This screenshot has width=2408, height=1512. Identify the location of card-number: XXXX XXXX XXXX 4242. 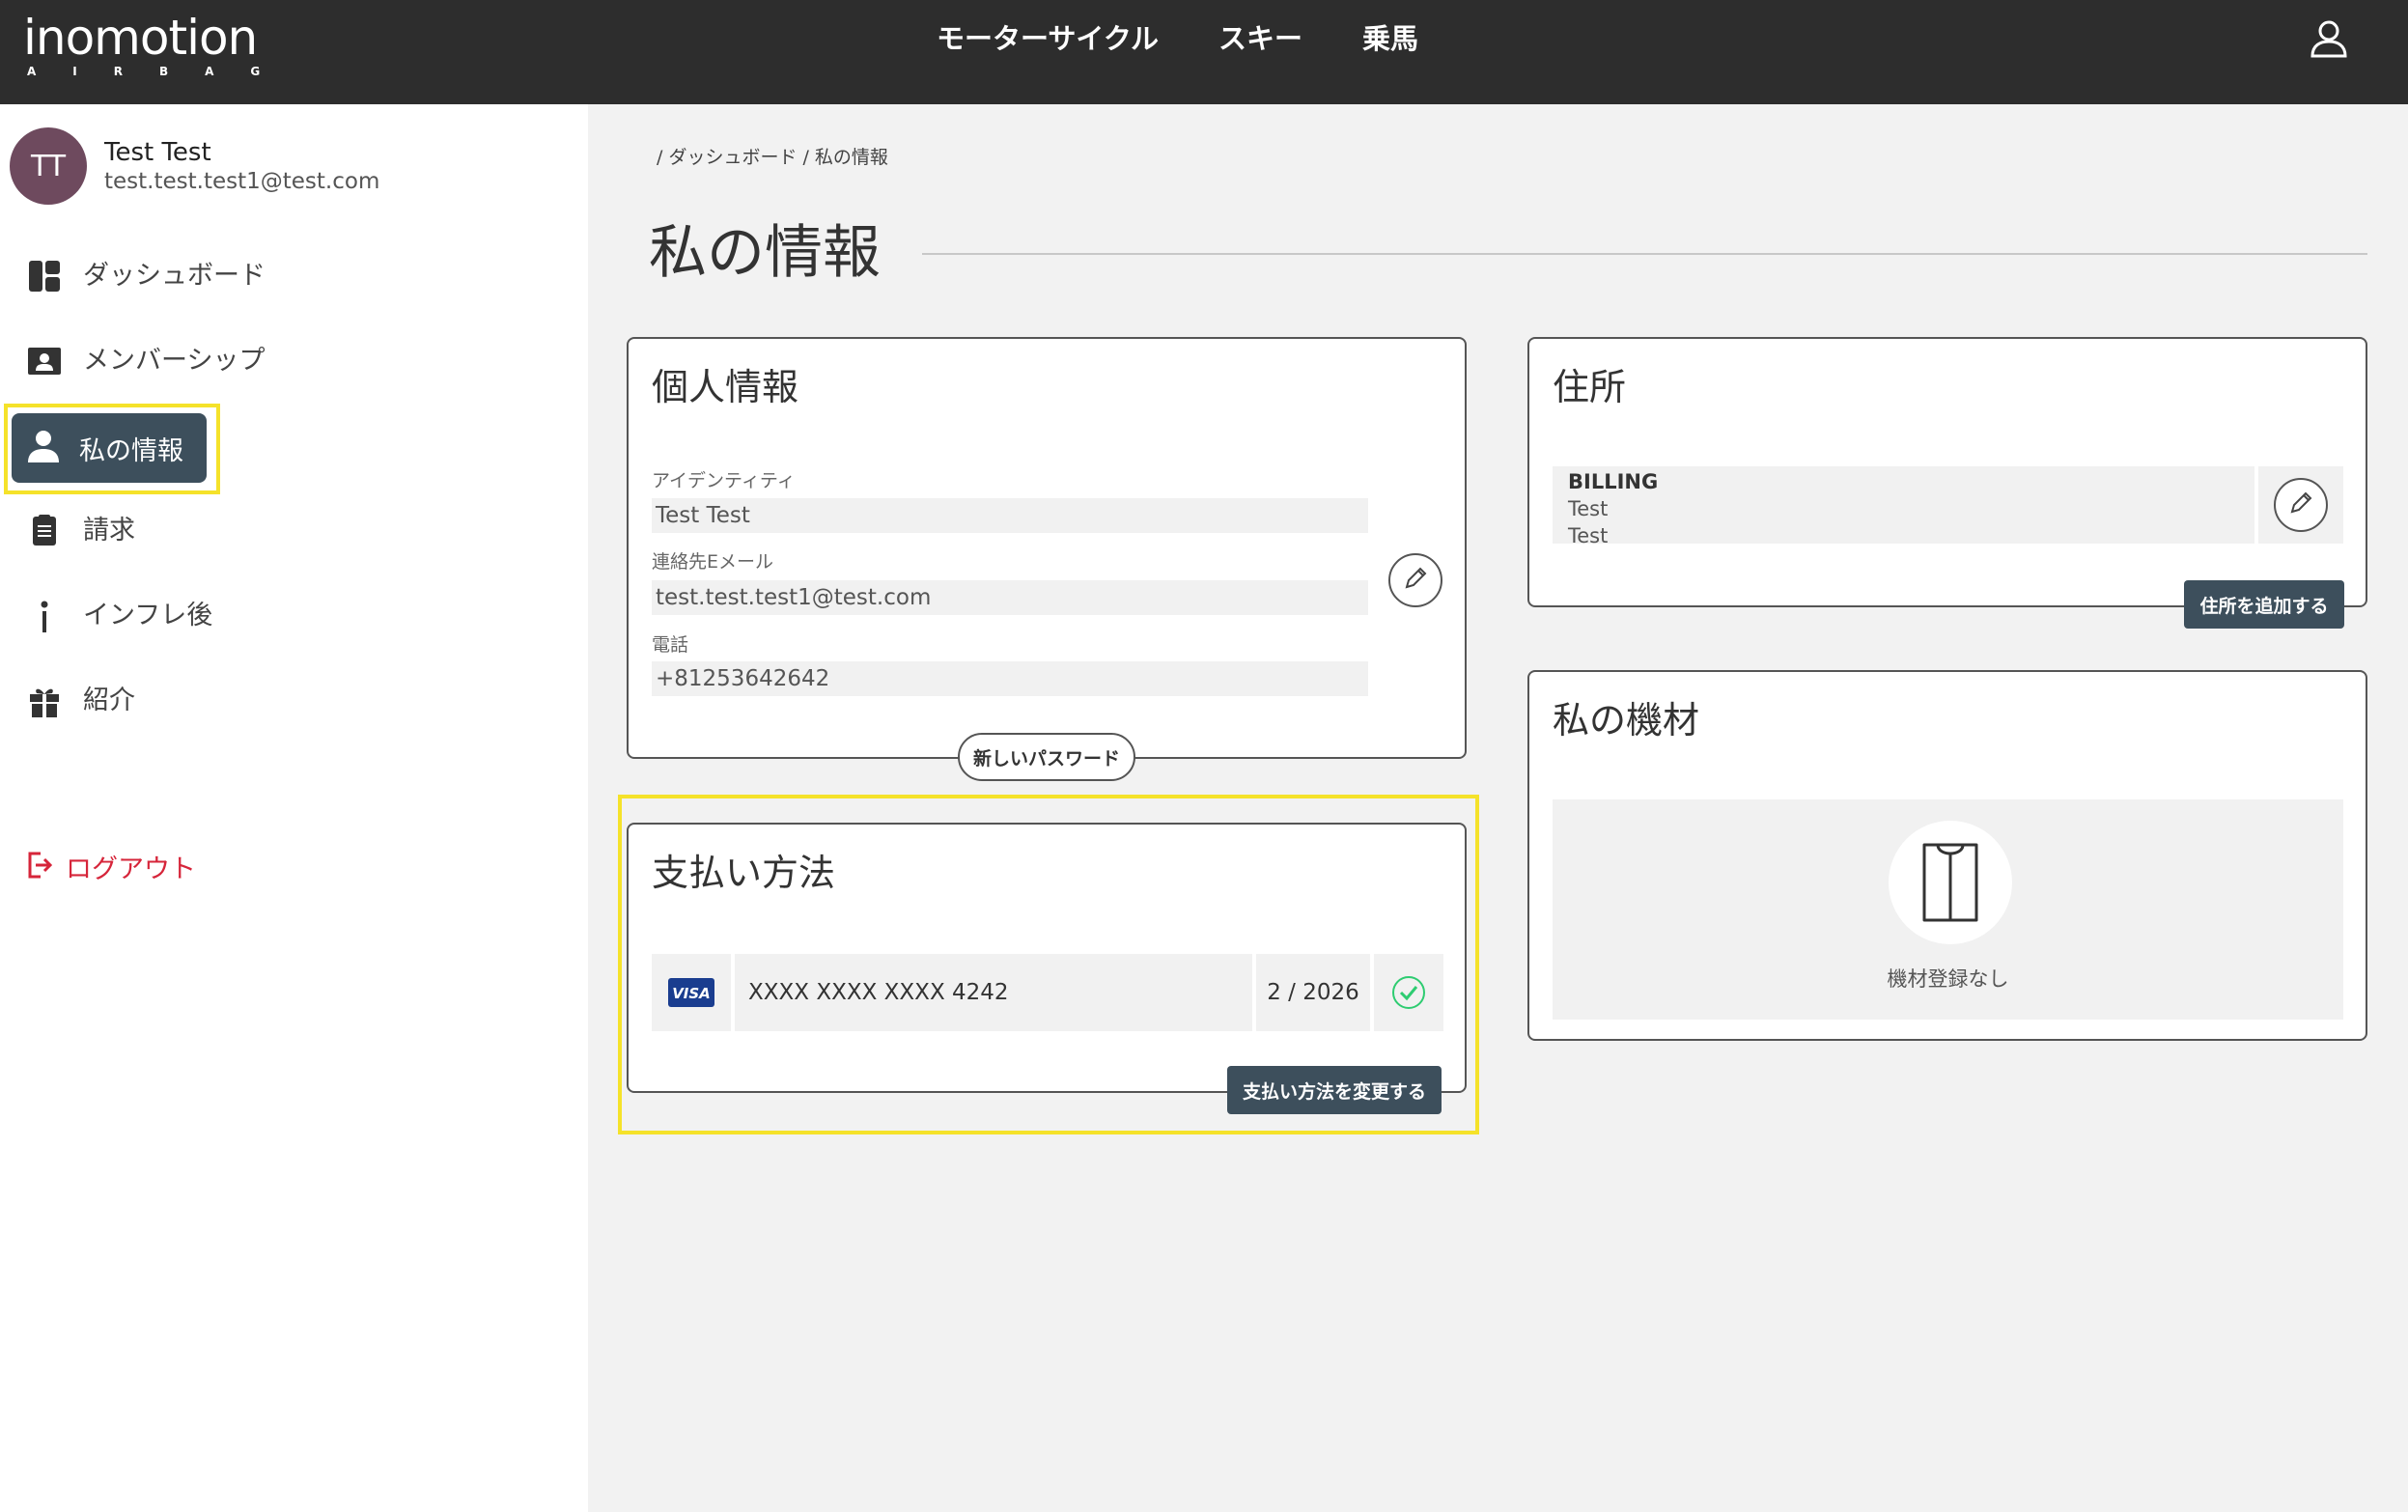
(994, 993).